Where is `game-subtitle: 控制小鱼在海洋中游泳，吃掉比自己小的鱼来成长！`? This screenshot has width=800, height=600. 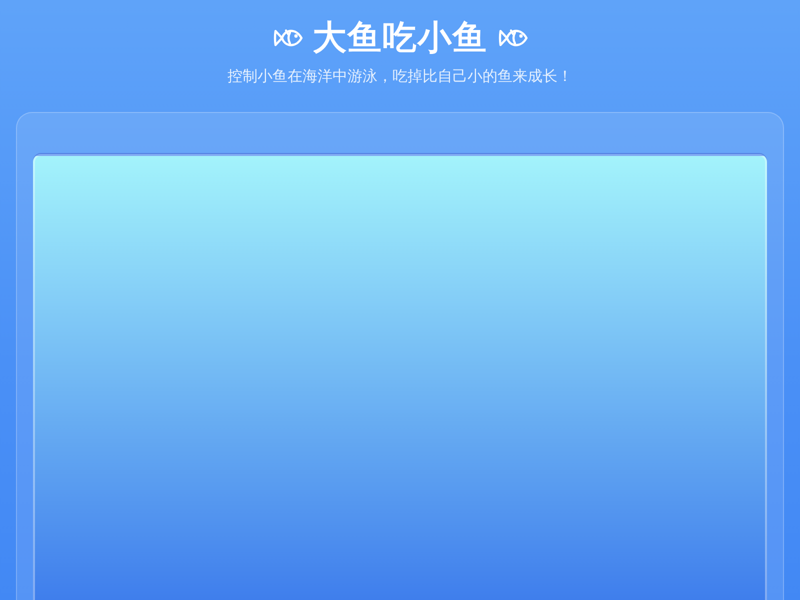
game-subtitle: 控制小鱼在海洋中游泳，吃掉比自己小的鱼来成长！ is located at coordinates (400, 76).